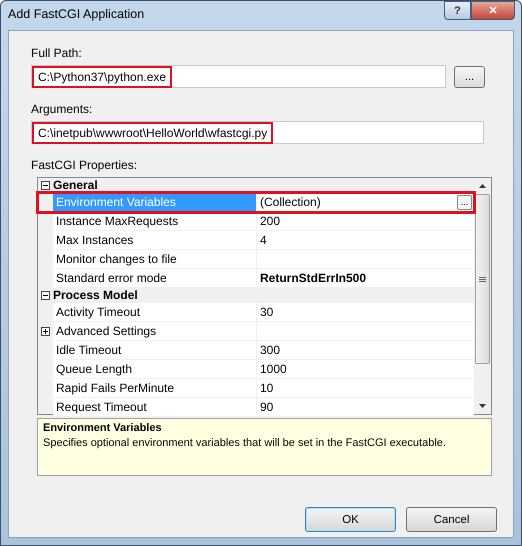  Describe the element at coordinates (155, 331) in the screenshot. I see `property-name: Advanced Settings` at that location.